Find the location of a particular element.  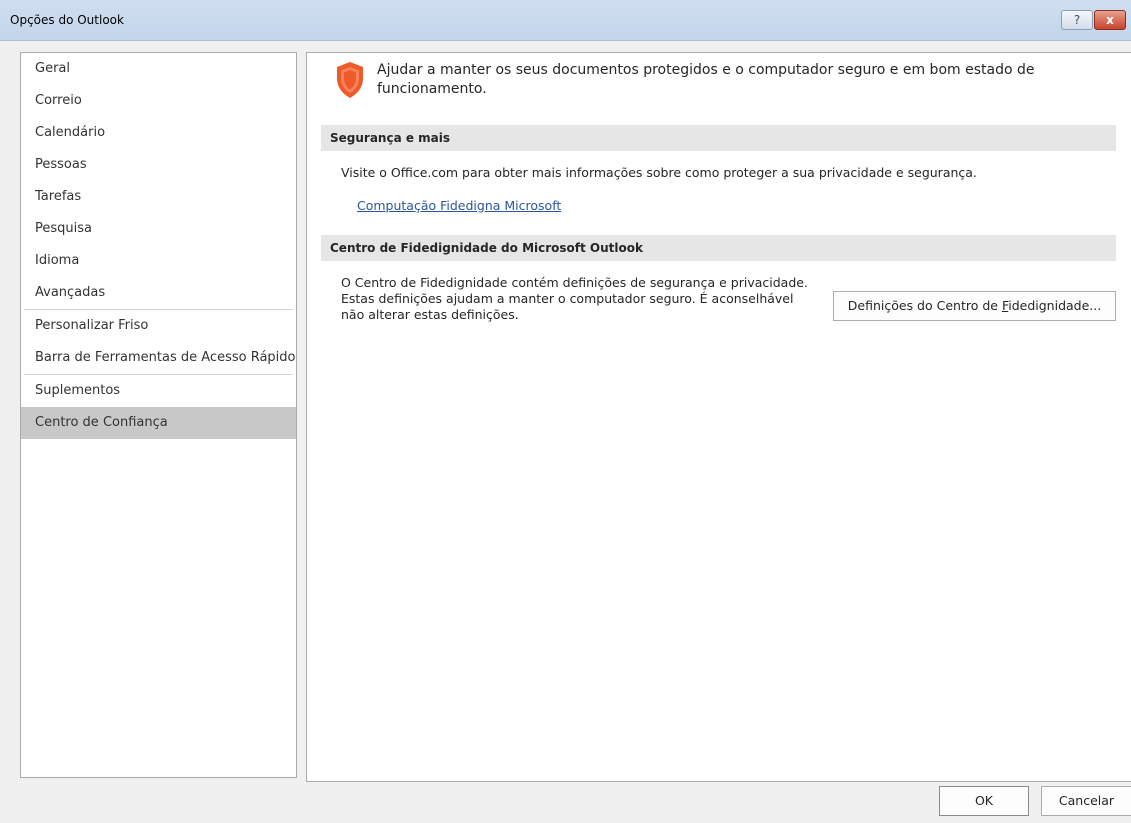

trustworthy-computing-link: Computação Fidedigna Microsoft is located at coordinates (459, 205).